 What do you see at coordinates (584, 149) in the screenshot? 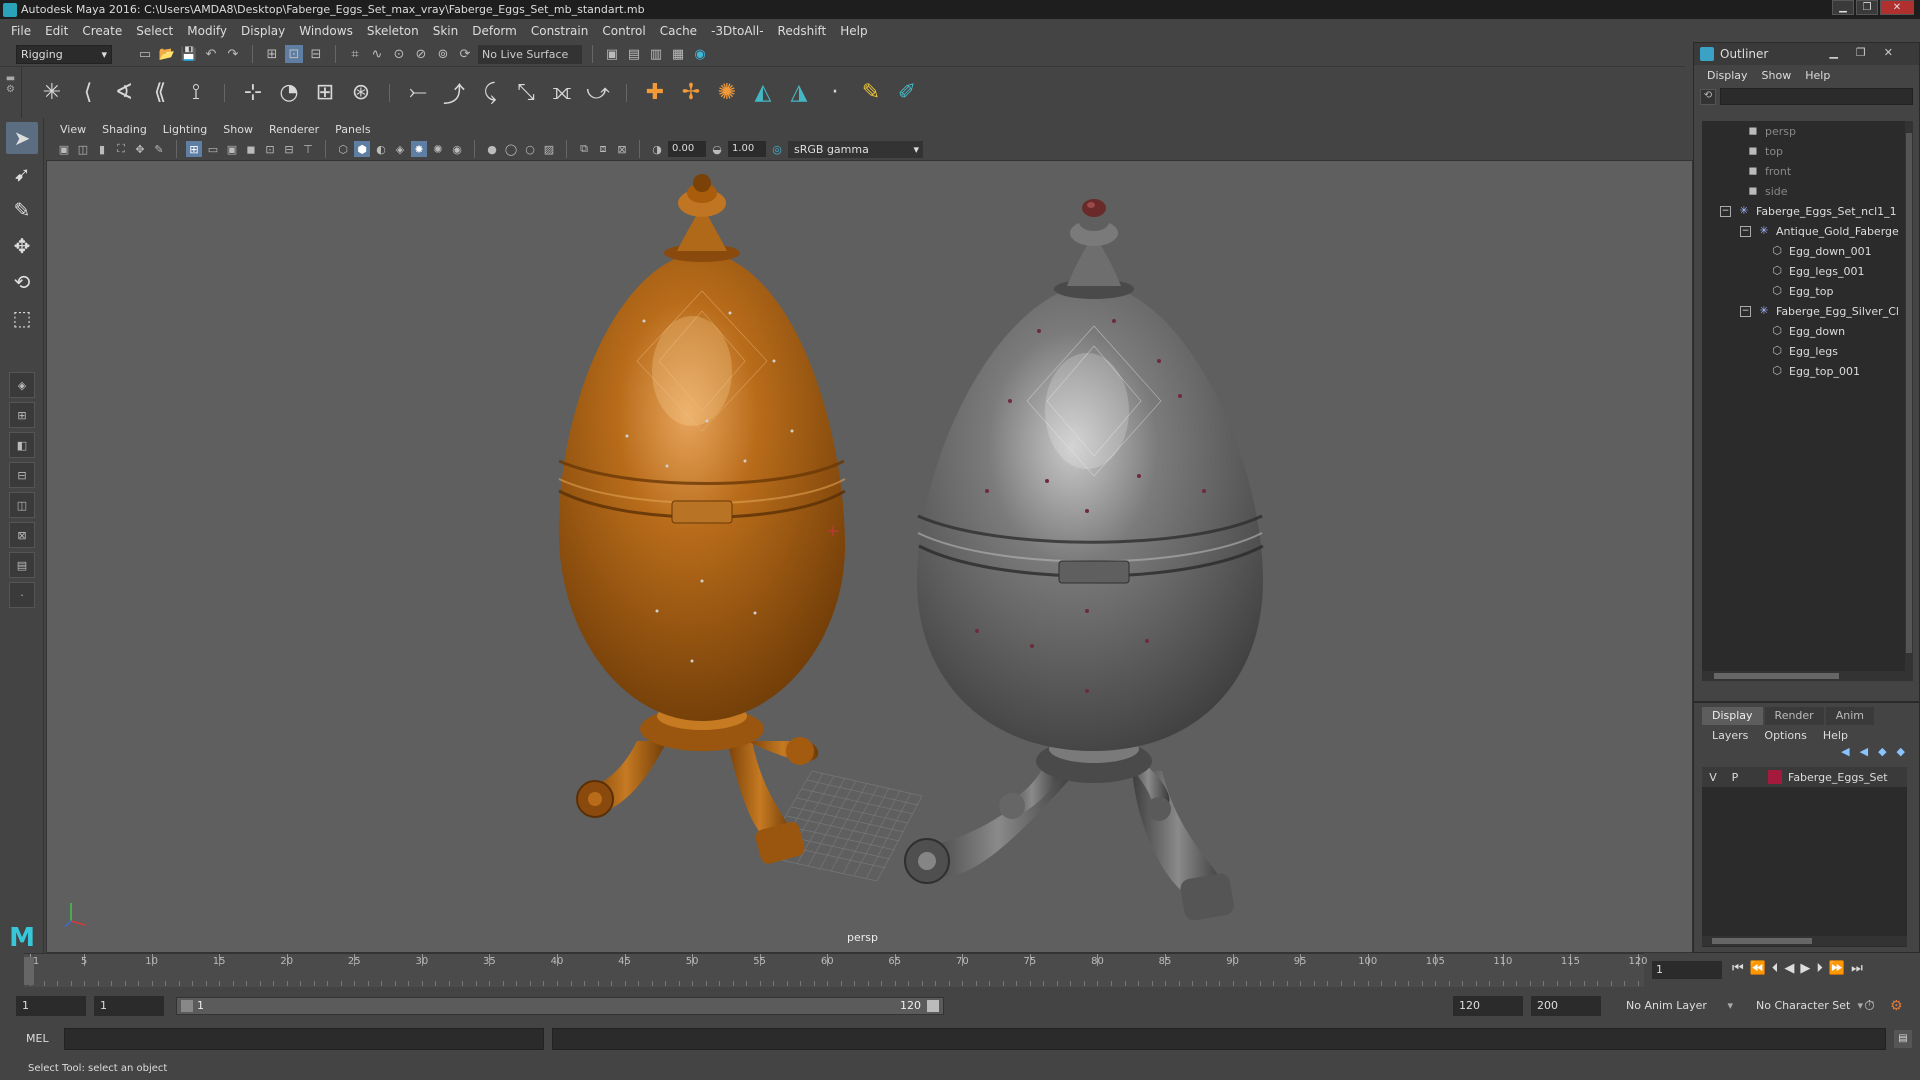
I see `xray-icon: ⧉` at bounding box center [584, 149].